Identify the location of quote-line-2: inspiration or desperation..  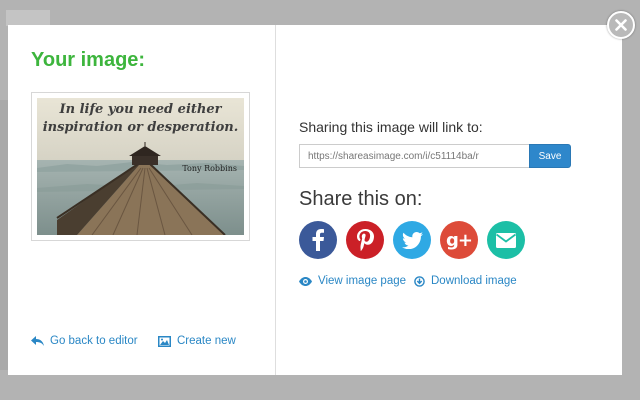
(140, 127).